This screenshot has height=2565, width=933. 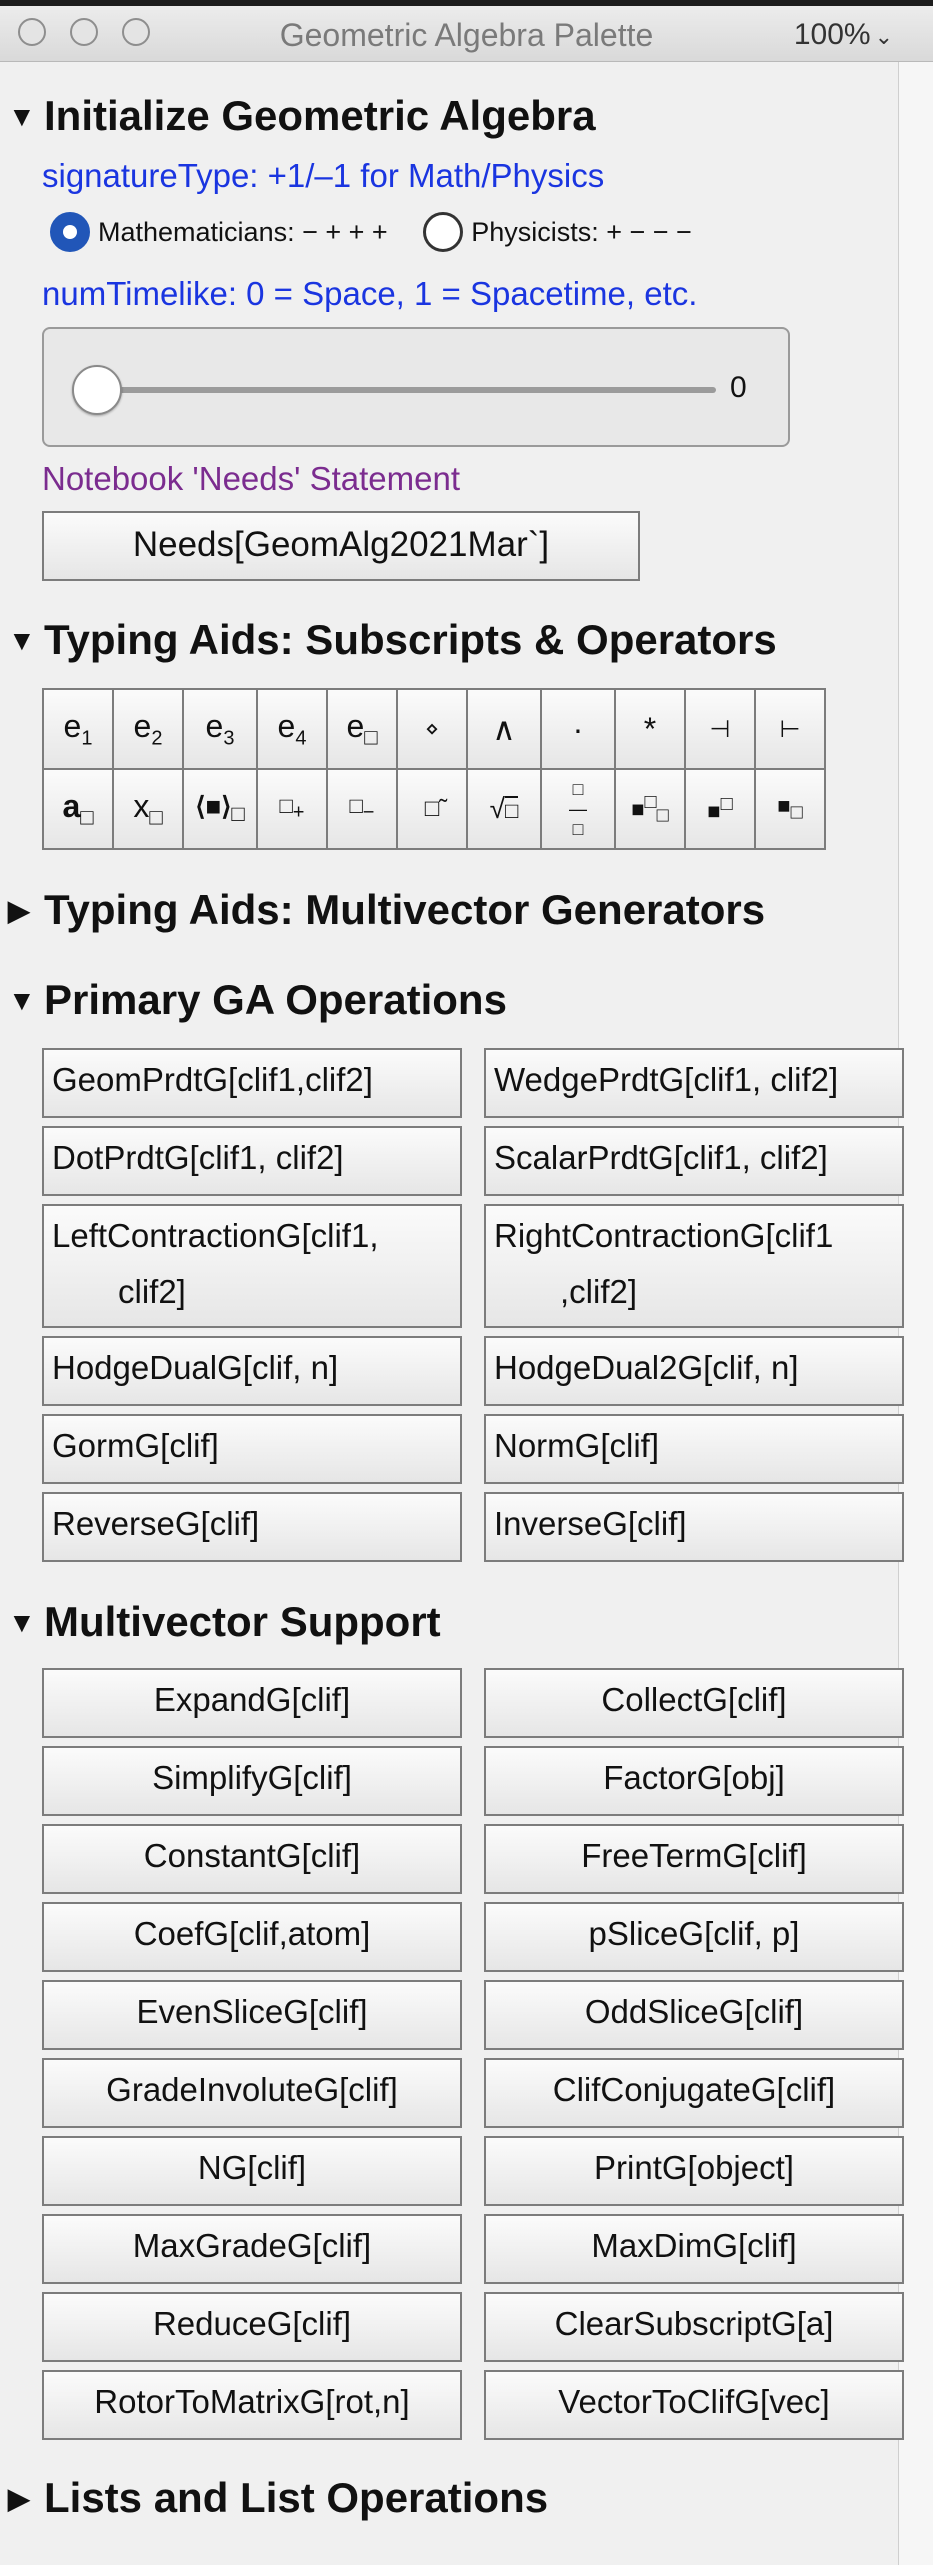 What do you see at coordinates (694, 1161) in the screenshot?
I see `scalarprdt-button: ScalarPrdtG[clif1, clif2]` at bounding box center [694, 1161].